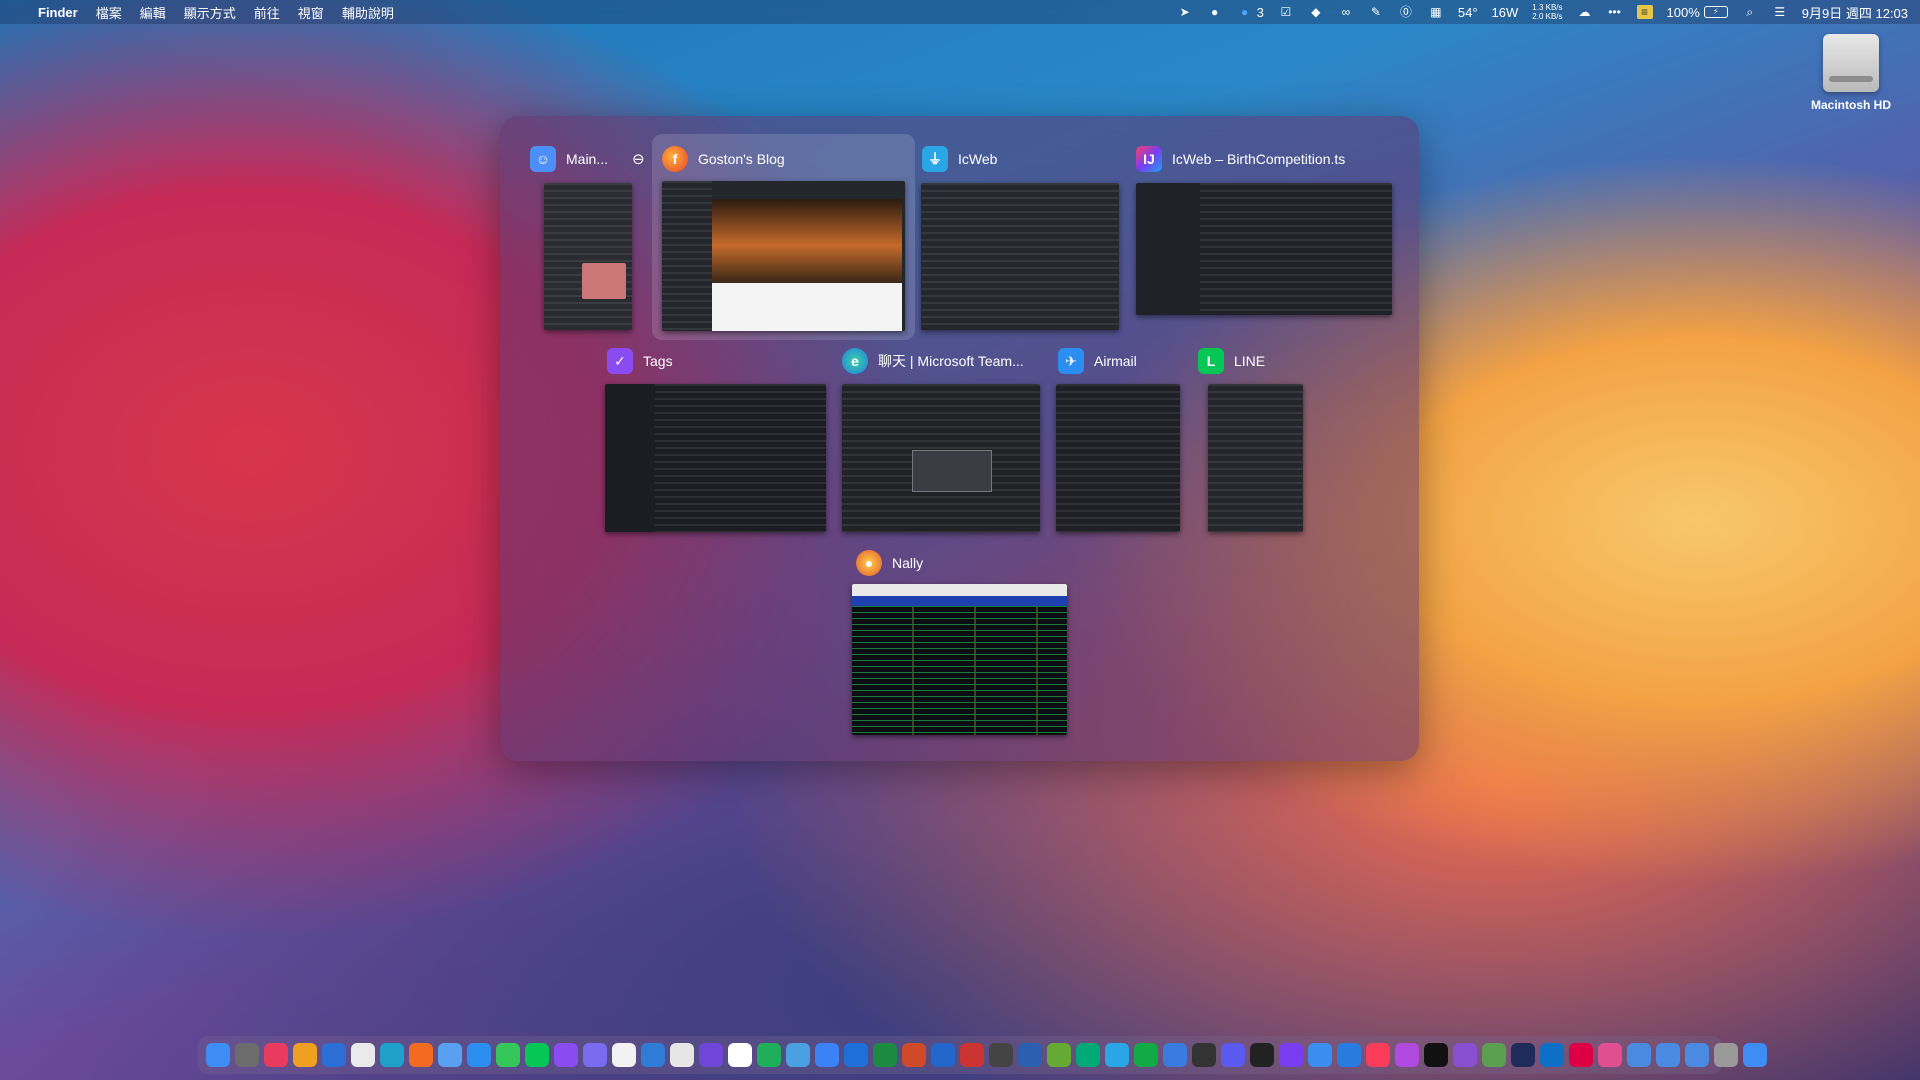  What do you see at coordinates (1286, 12) in the screenshot?
I see `checkbox-icon: ☑` at bounding box center [1286, 12].